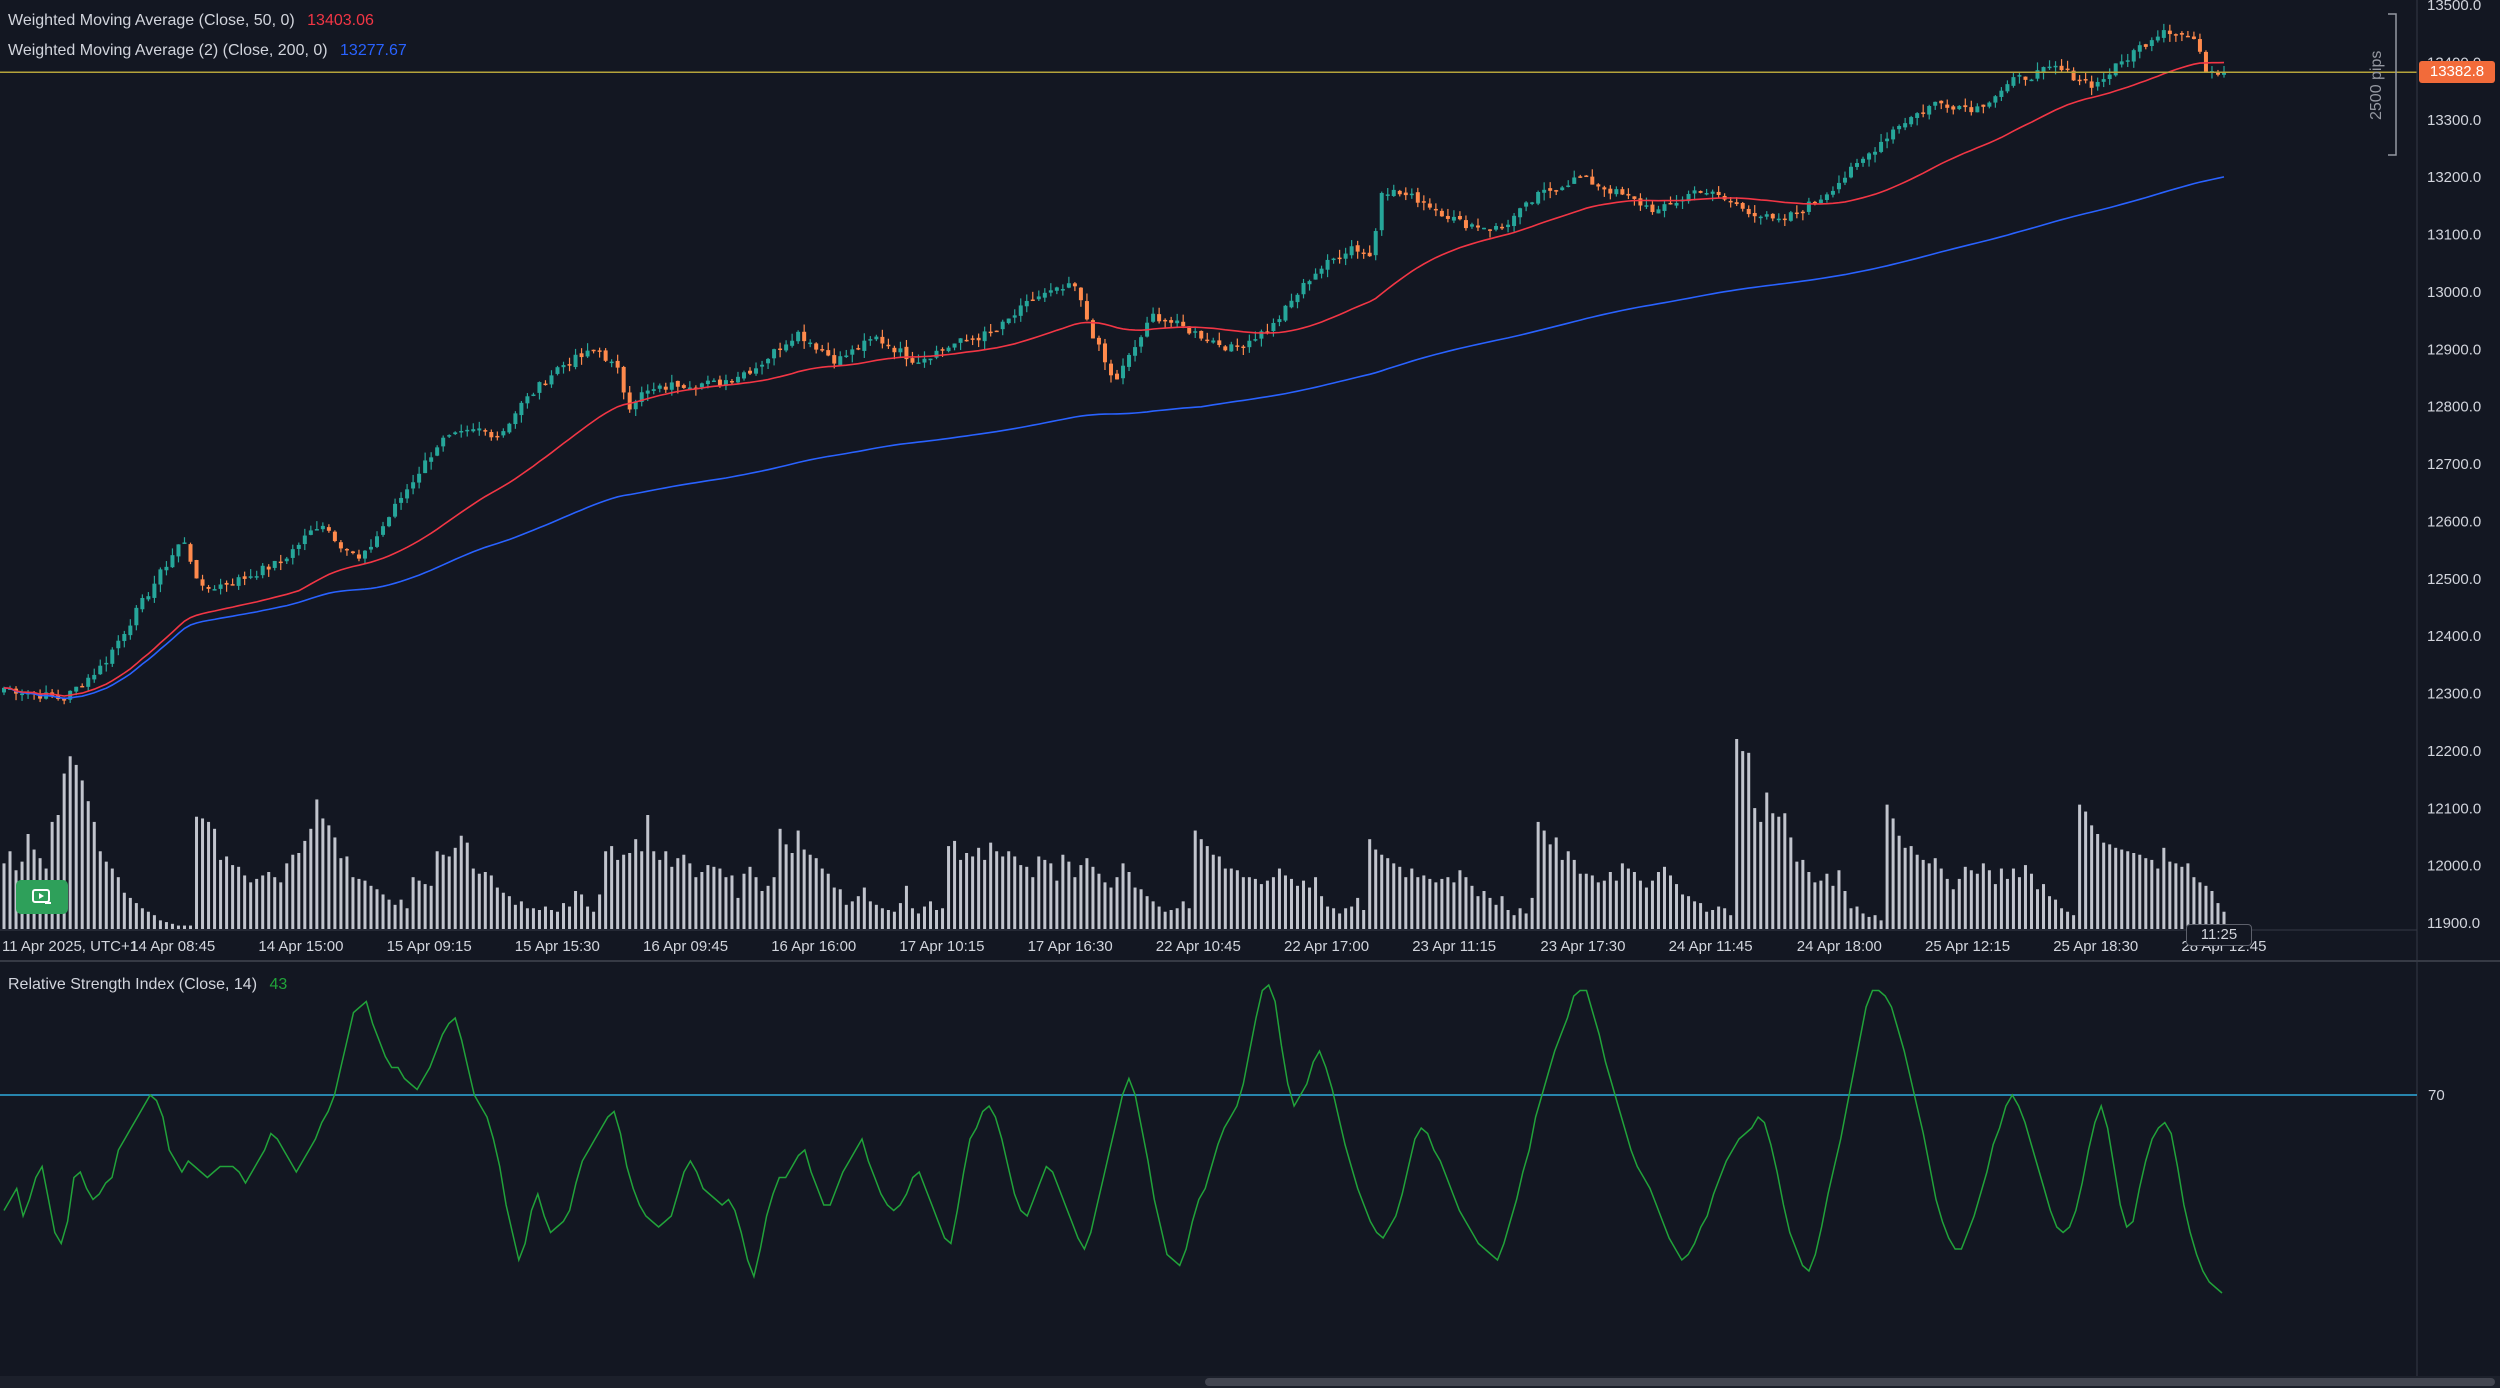 This screenshot has height=1388, width=2500. I want to click on price-tick-label: 12500.0, so click(2454, 579).